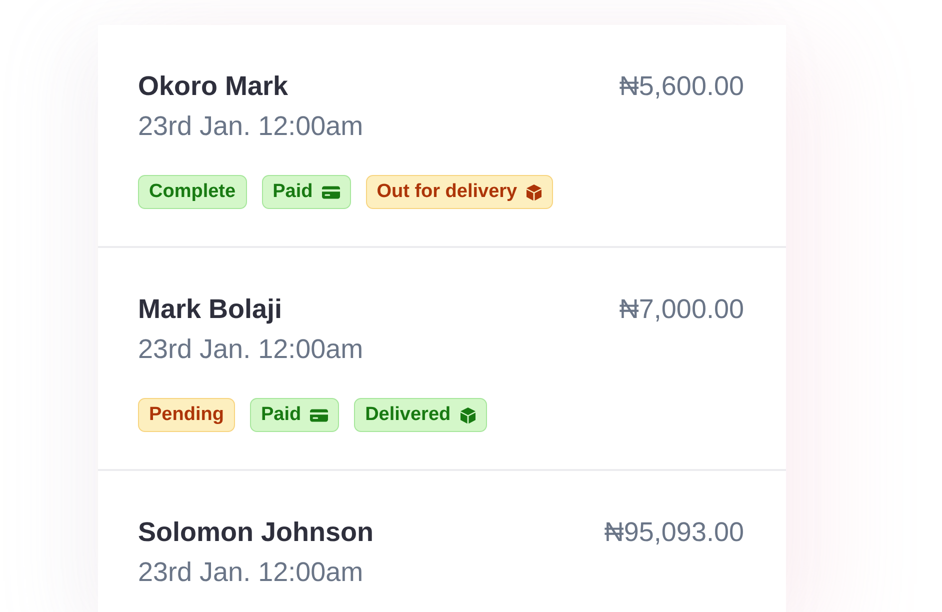 The height and width of the screenshot is (612, 942). What do you see at coordinates (211, 309) in the screenshot?
I see `customer-name: Mark Bolaji` at bounding box center [211, 309].